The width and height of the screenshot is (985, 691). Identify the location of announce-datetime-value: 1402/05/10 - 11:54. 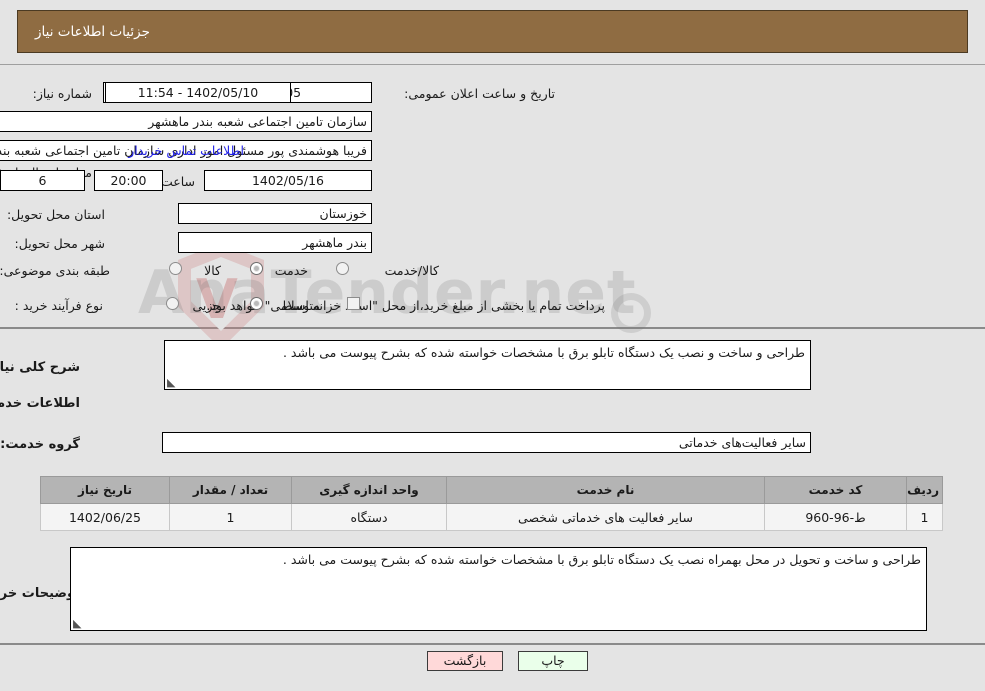
(198, 92).